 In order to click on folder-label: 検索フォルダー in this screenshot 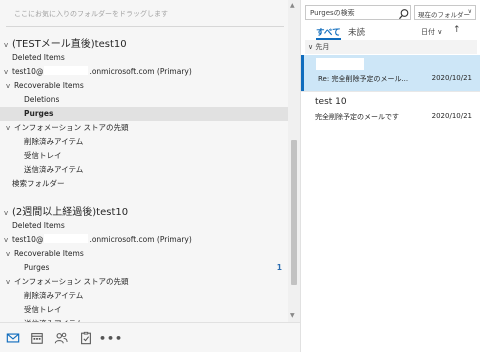, I will do `click(38, 183)`.